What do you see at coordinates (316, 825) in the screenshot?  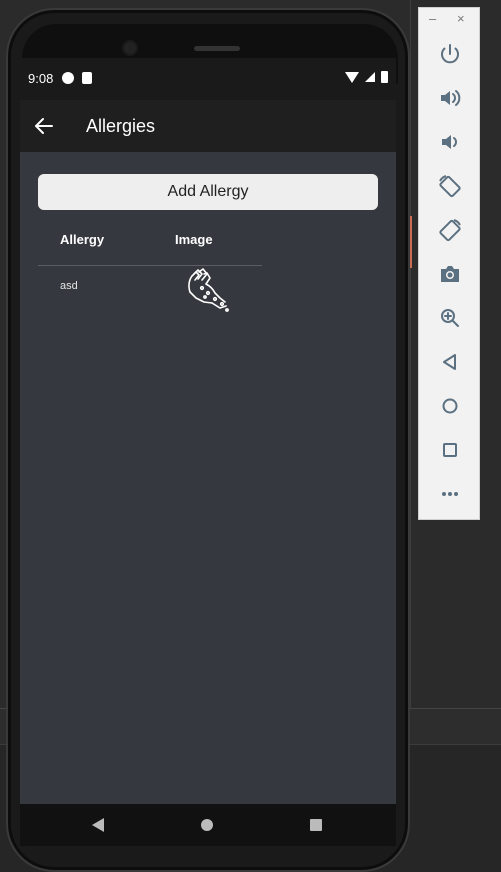 I see `nav-overview-icon` at bounding box center [316, 825].